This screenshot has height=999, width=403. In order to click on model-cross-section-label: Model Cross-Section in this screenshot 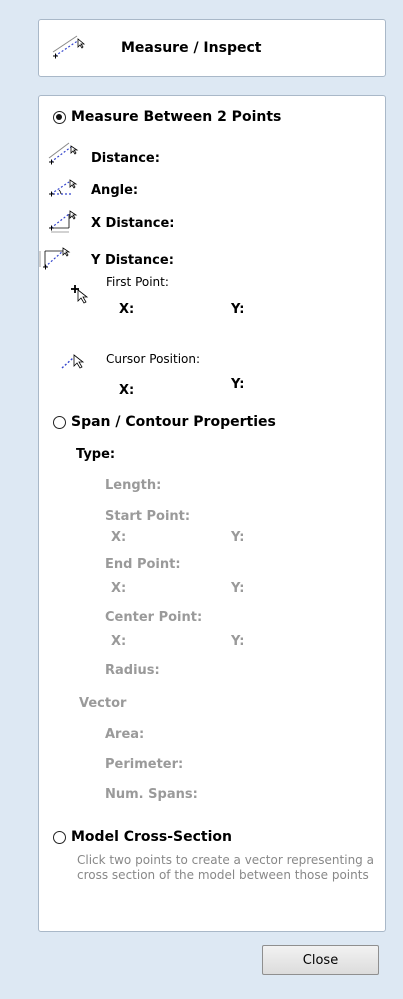, I will do `click(151, 837)`.